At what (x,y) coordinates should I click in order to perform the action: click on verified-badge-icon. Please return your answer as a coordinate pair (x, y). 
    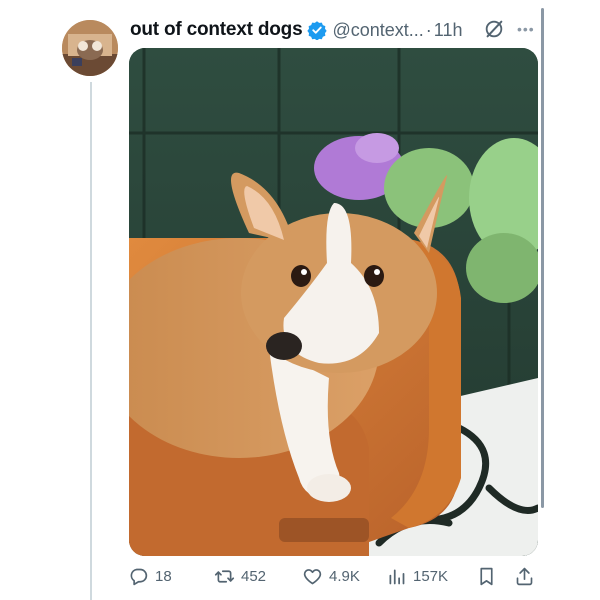
    Looking at the image, I should click on (317, 30).